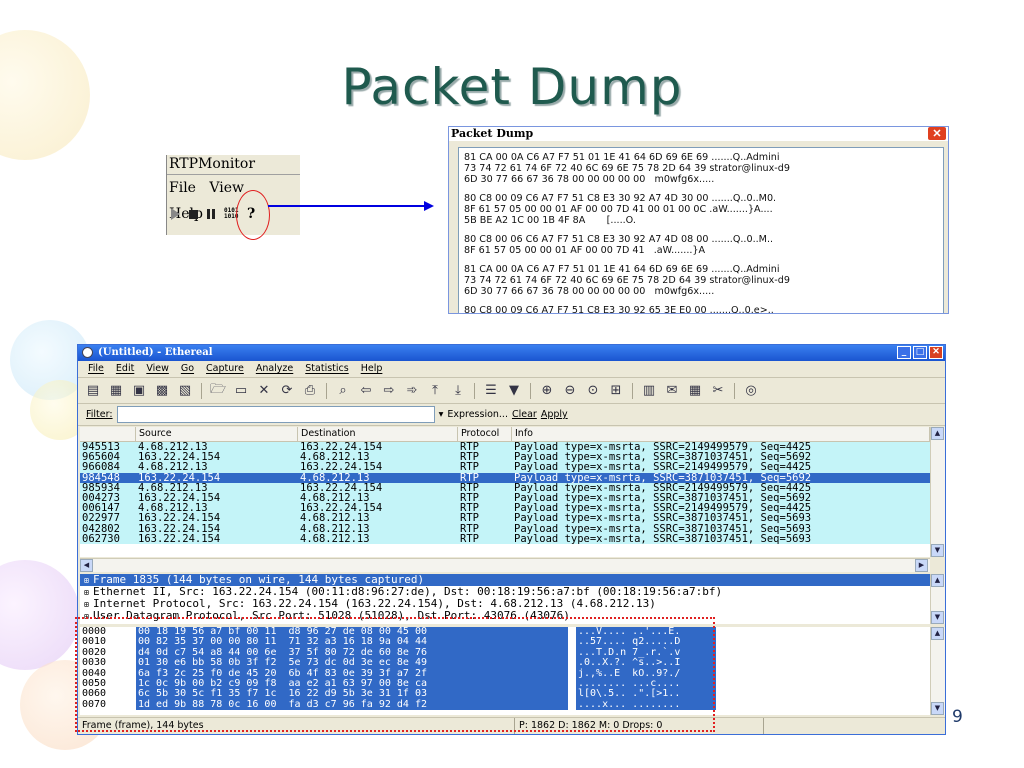 This screenshot has width=1024, height=768. Describe the element at coordinates (412, 391) in the screenshot. I see `go-to-packet-icon: ➾` at that location.